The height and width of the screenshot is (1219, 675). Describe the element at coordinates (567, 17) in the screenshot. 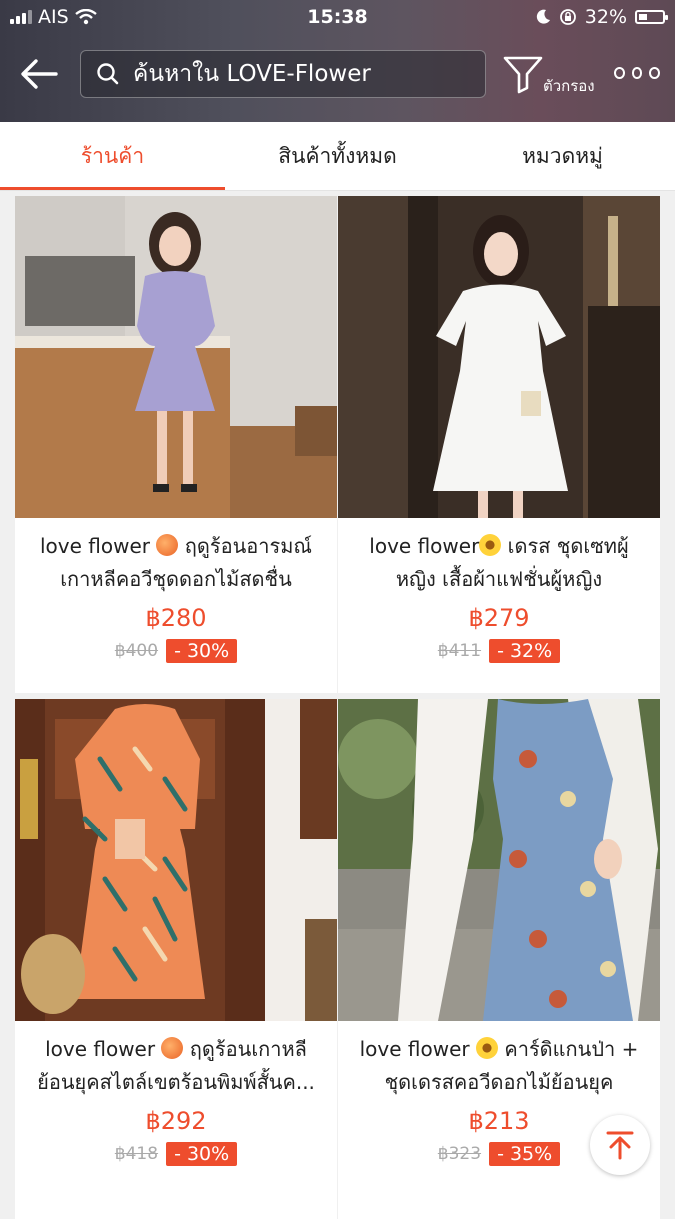

I see `rotation-lock-icon` at that location.